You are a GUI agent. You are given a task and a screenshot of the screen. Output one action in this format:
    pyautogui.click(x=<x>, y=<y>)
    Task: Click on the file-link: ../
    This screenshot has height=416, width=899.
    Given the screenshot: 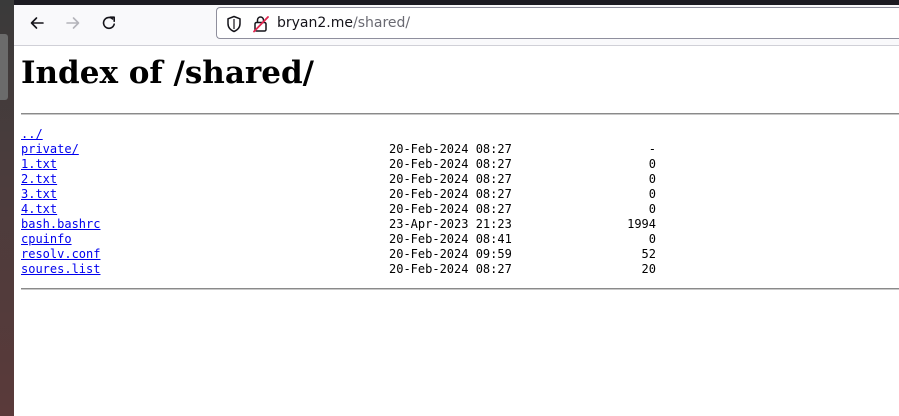 What is the action you would take?
    pyautogui.click(x=32, y=134)
    